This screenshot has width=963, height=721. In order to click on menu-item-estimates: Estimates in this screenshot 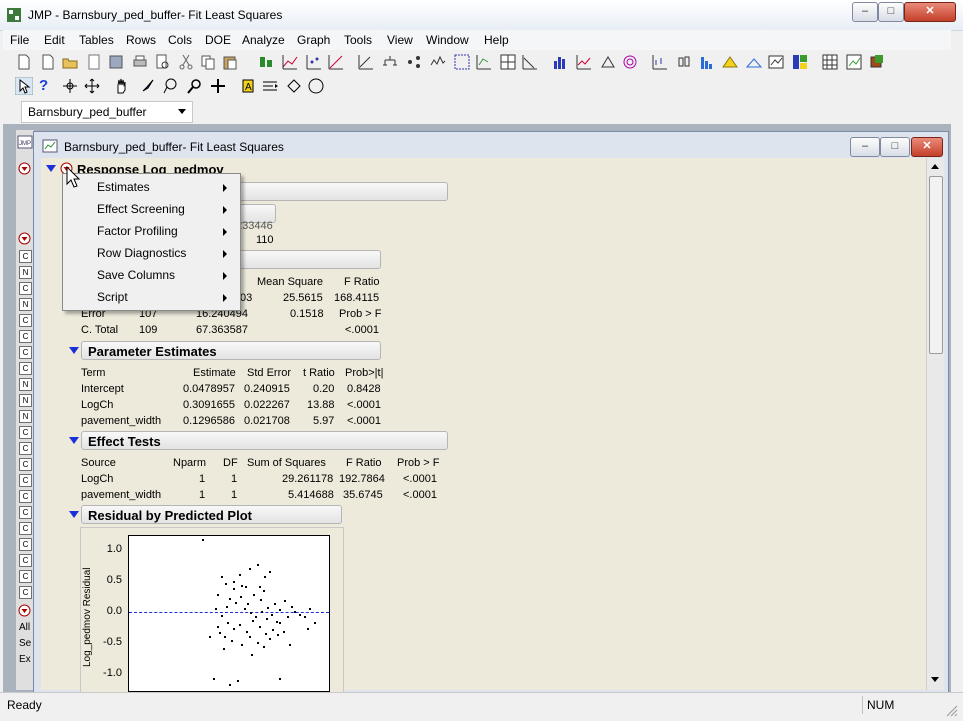, I will do `click(123, 187)`.